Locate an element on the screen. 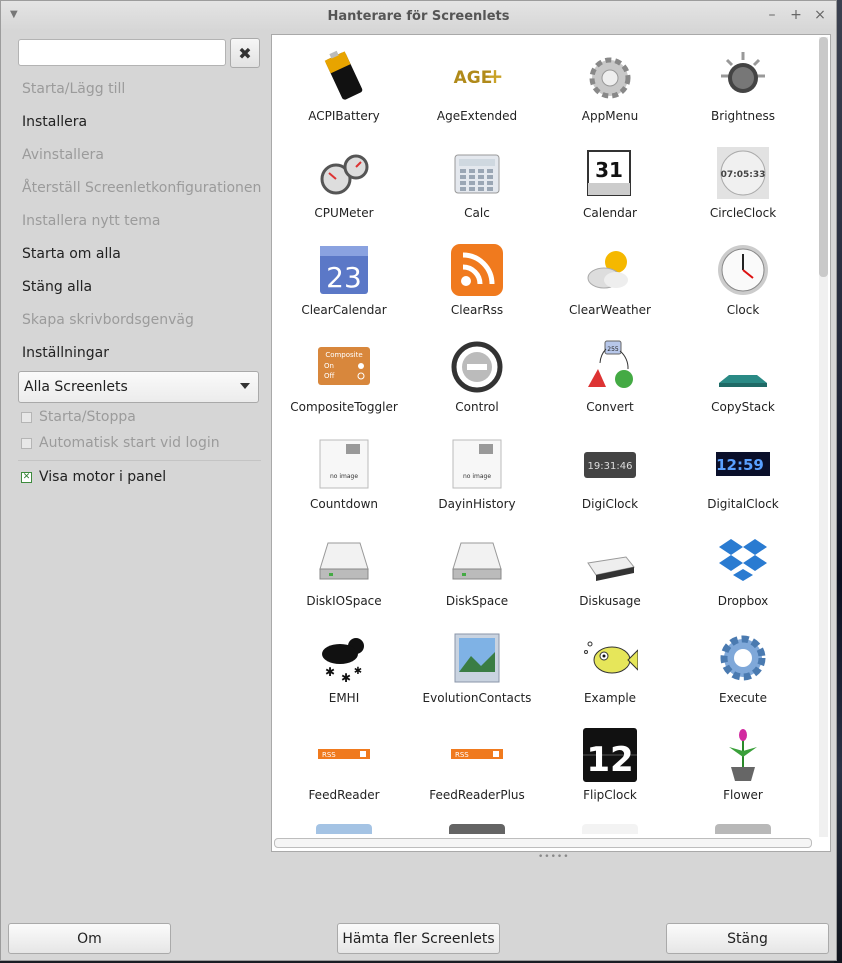  screenlet-label: EMHI is located at coordinates (344, 698).